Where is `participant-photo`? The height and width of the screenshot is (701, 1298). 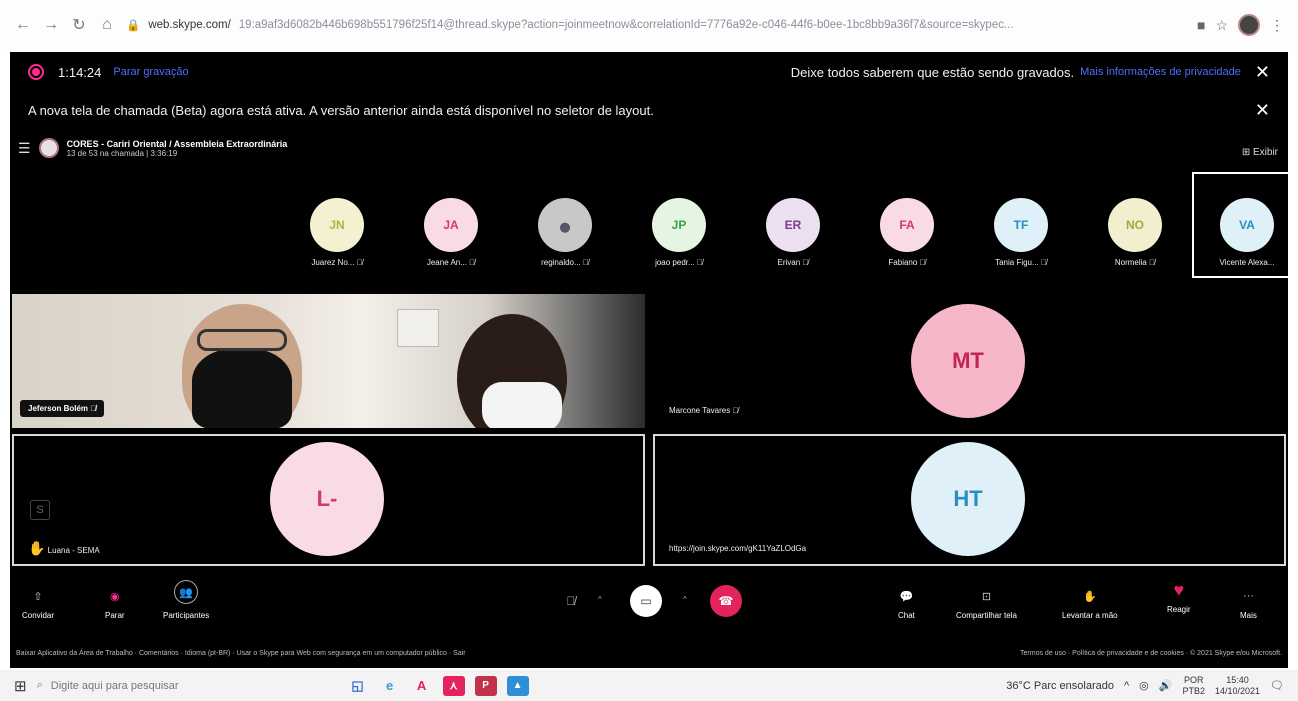 participant-photo is located at coordinates (565, 225).